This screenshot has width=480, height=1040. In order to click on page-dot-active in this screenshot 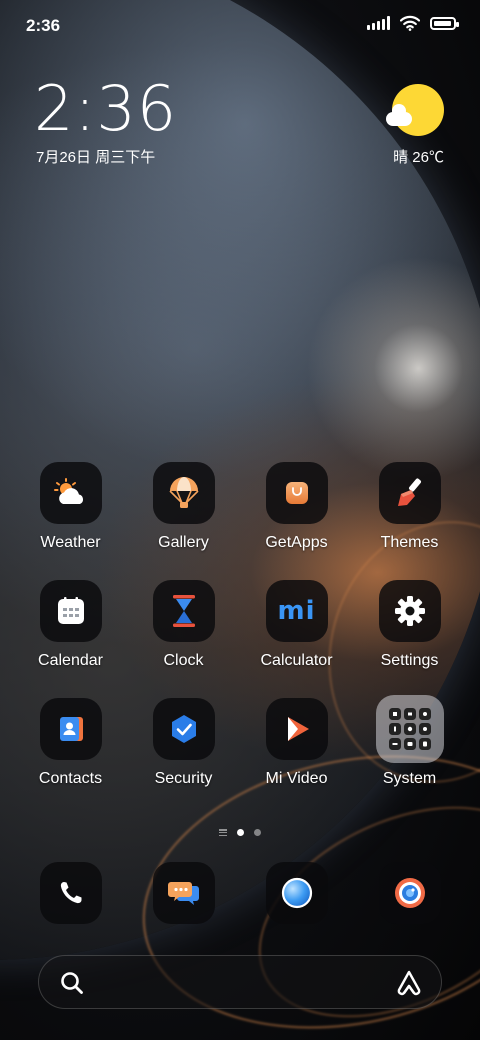, I will do `click(240, 832)`.